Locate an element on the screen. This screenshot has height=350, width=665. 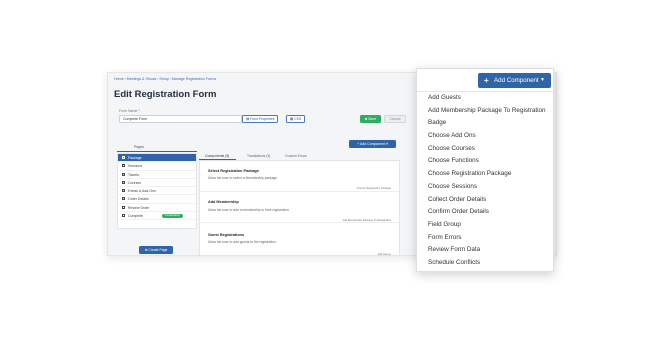
breadcrumb-setup: Setup is located at coordinates (163, 79).